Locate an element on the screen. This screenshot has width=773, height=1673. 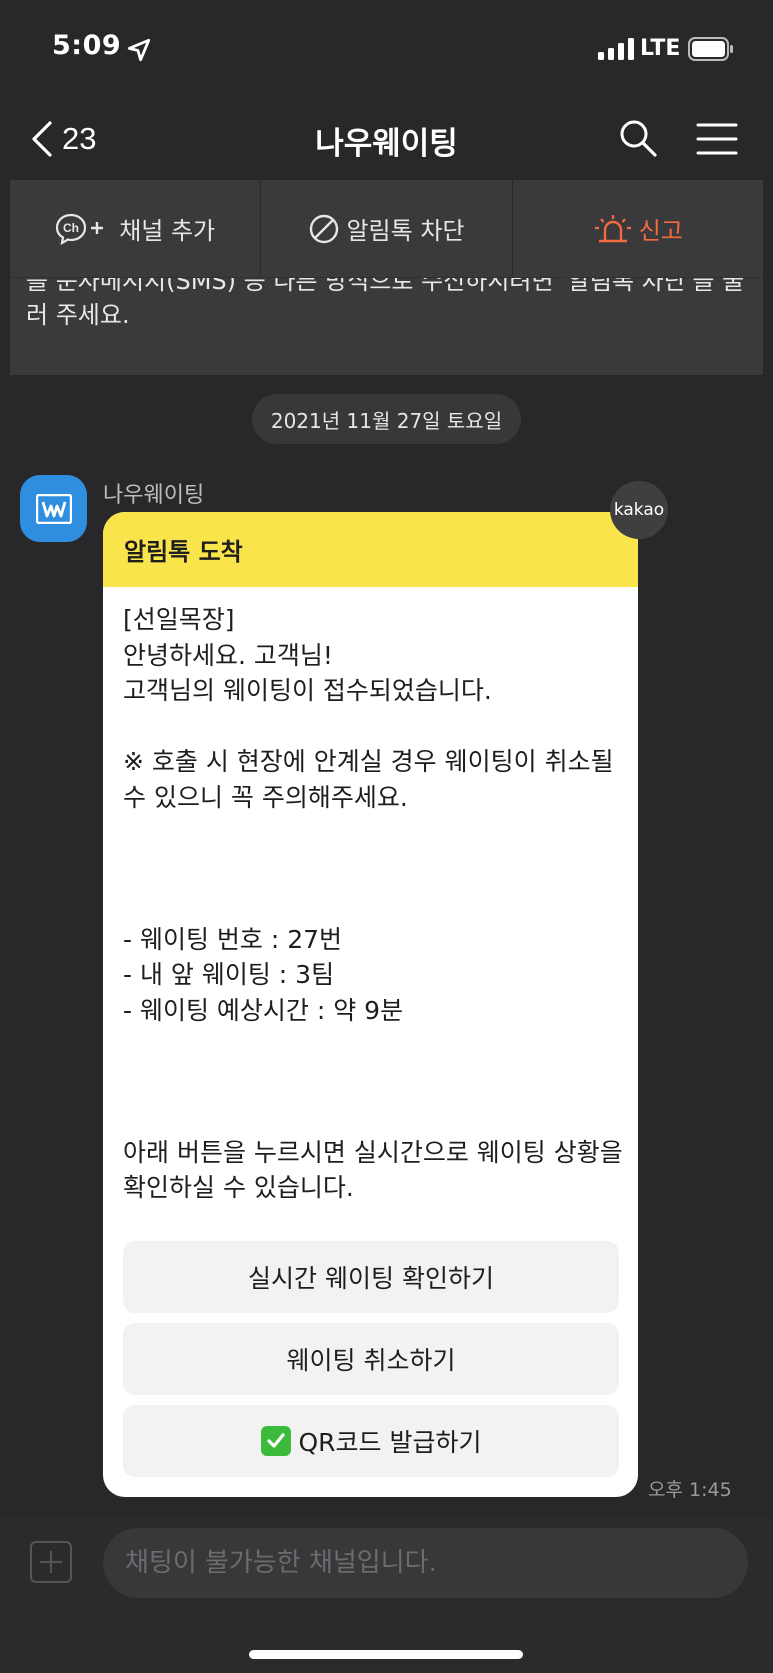
channel-add-icon: Ch is located at coordinates (80, 229).